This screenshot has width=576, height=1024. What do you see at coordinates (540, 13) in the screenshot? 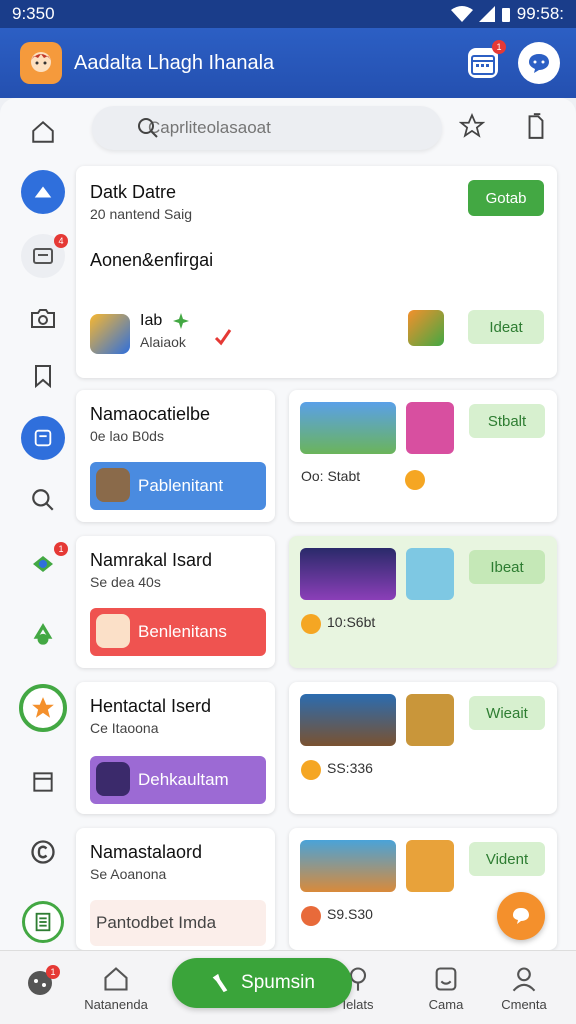
I see `status-right-time: 99:58:` at bounding box center [540, 13].